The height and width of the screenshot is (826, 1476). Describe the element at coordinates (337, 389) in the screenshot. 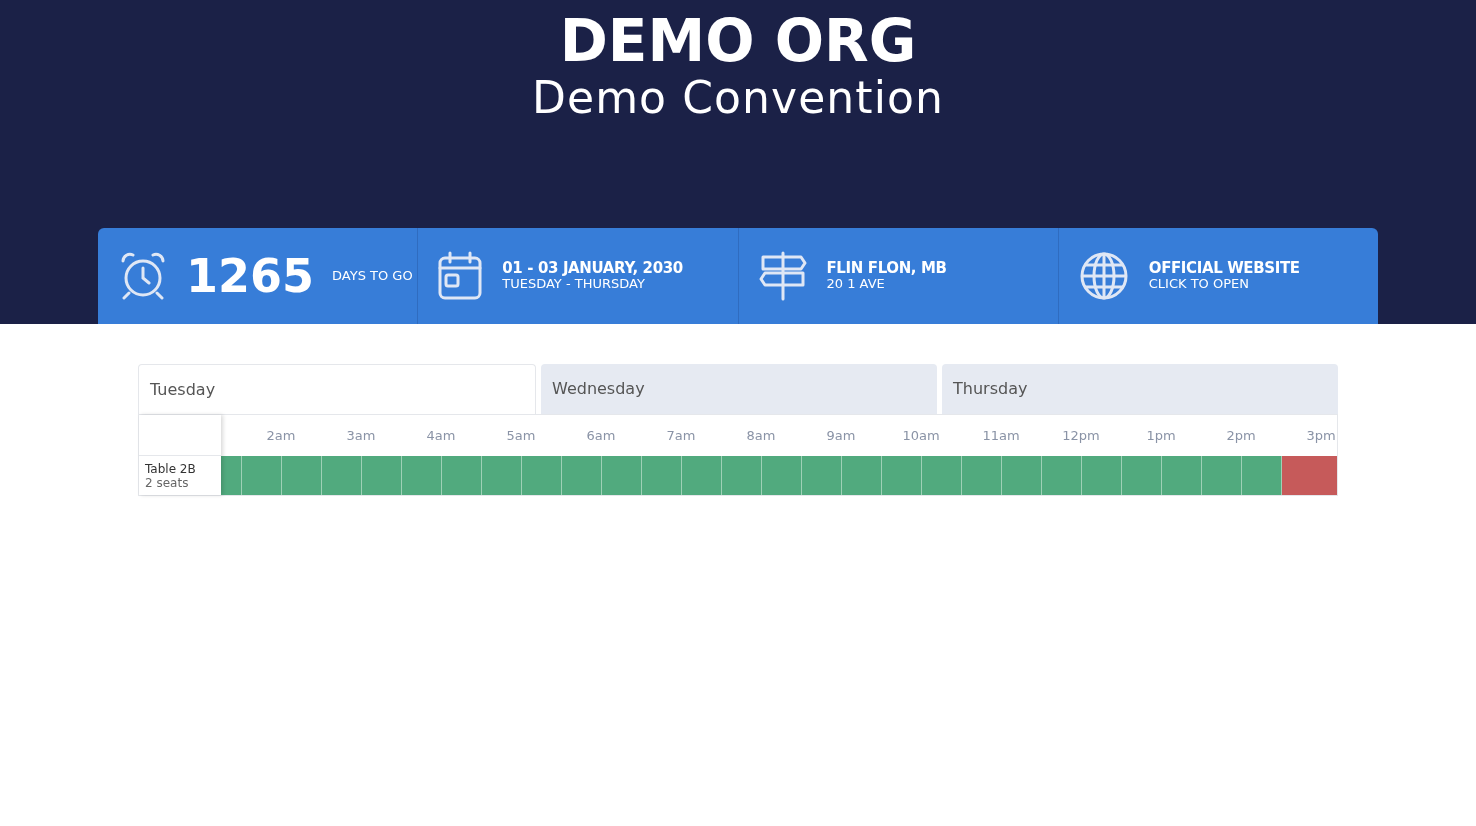

I see `day-tab: Tuesday` at that location.